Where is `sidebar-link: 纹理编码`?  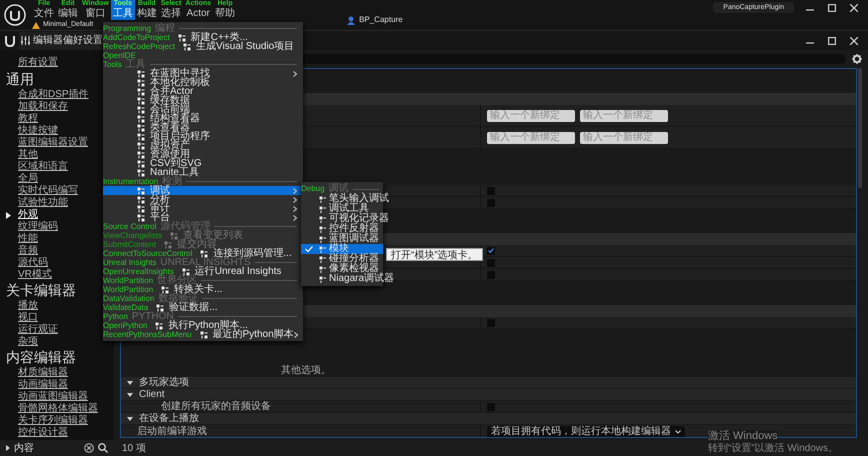 sidebar-link: 纹理编码 is located at coordinates (38, 227).